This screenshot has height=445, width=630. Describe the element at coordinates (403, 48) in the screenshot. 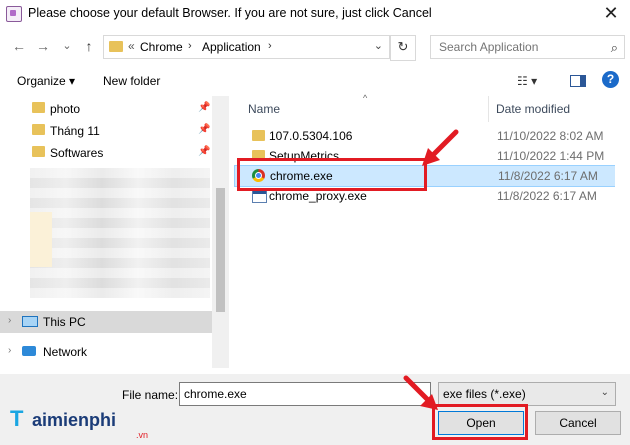

I see `refresh-icon: ↻` at that location.